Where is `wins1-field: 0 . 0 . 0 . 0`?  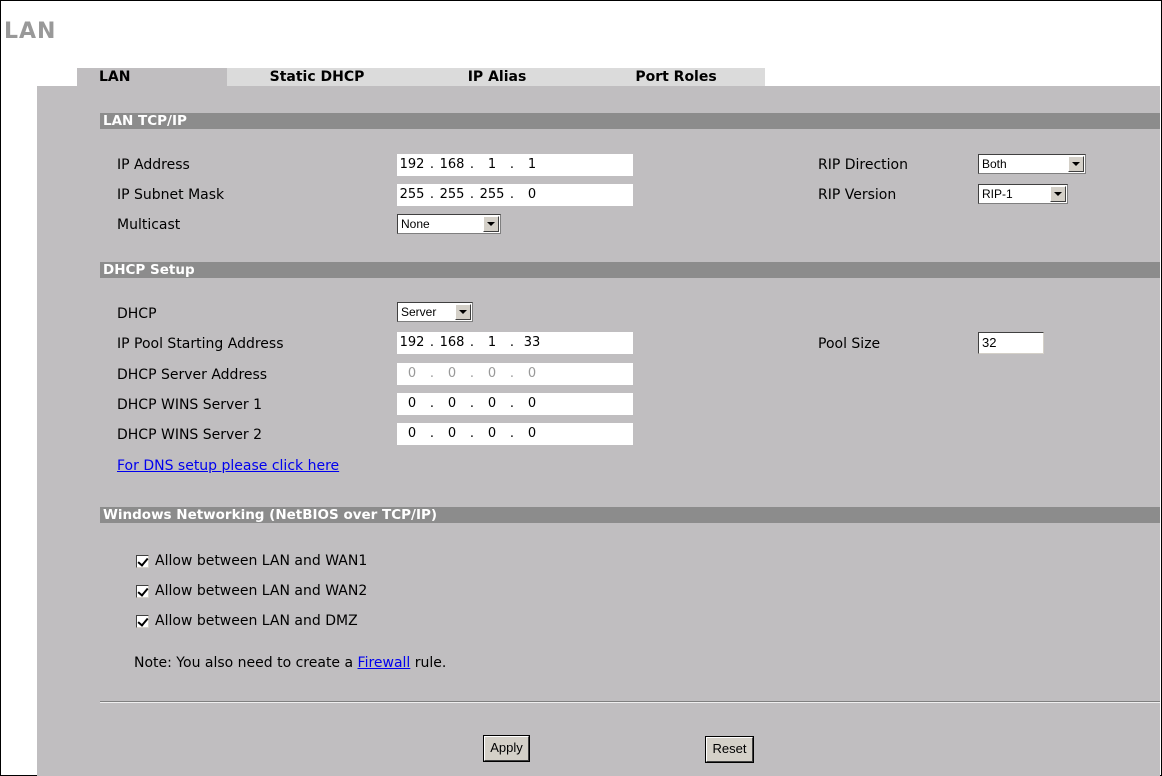 wins1-field: 0 . 0 . 0 . 0 is located at coordinates (515, 404).